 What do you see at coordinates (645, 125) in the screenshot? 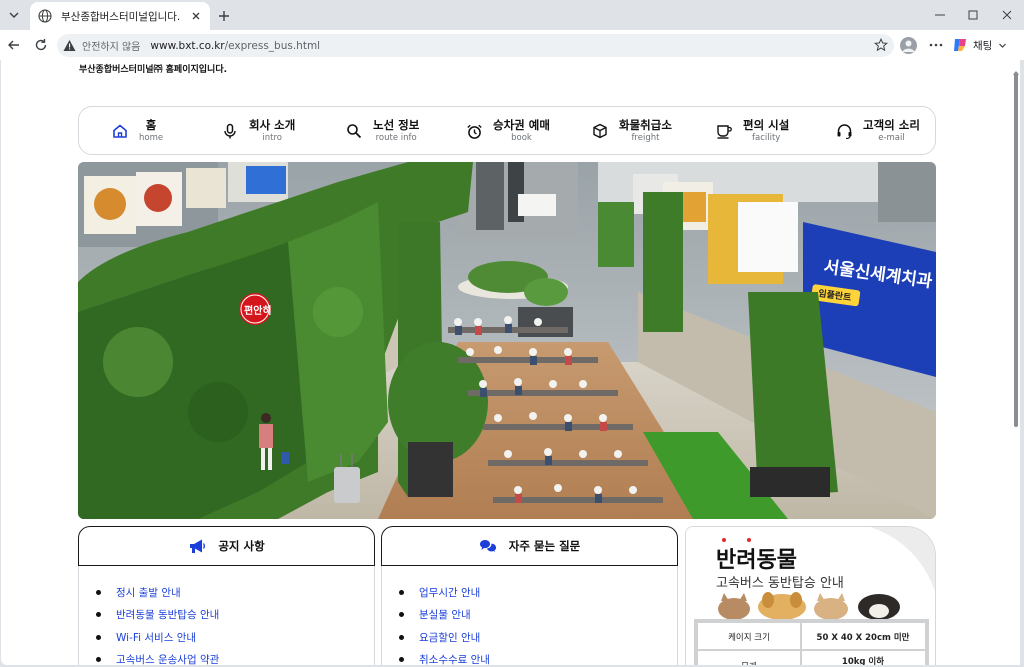
I see `nav-item-freight-label: 화물취급소` at bounding box center [645, 125].